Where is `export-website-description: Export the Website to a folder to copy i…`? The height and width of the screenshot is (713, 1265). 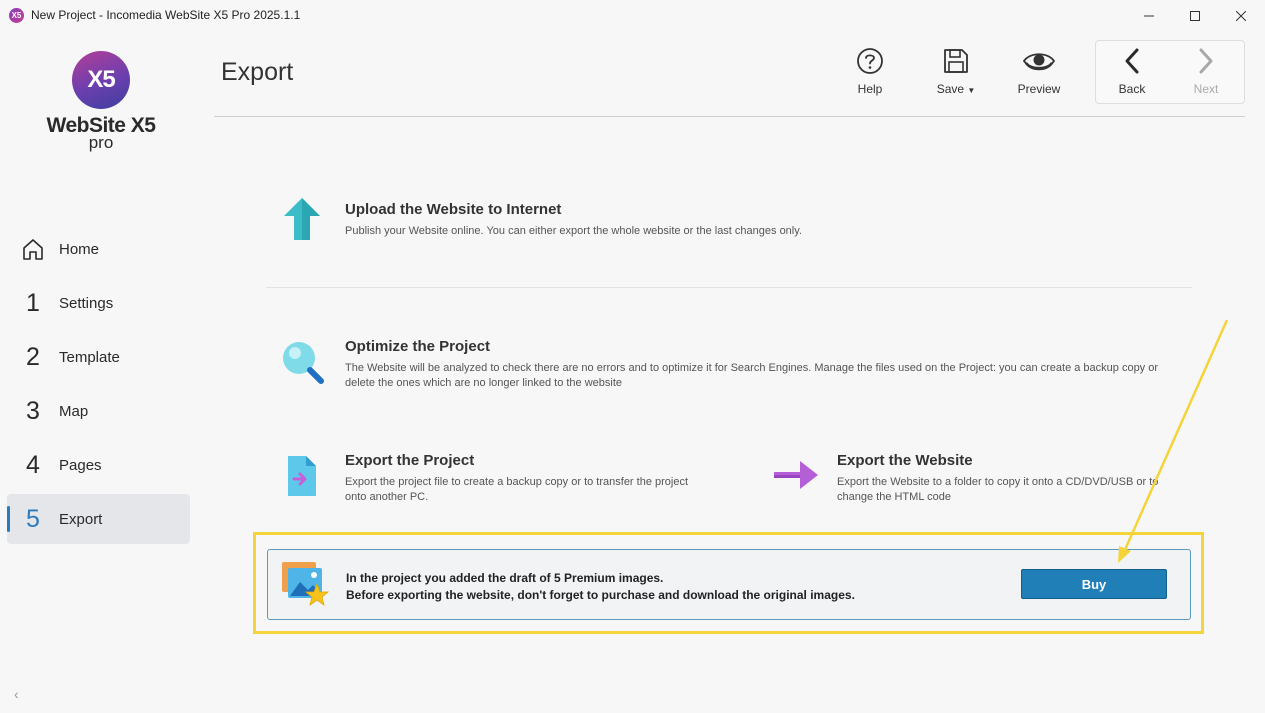 export-website-description: Export the Website to a folder to copy i… is located at coordinates (998, 489).